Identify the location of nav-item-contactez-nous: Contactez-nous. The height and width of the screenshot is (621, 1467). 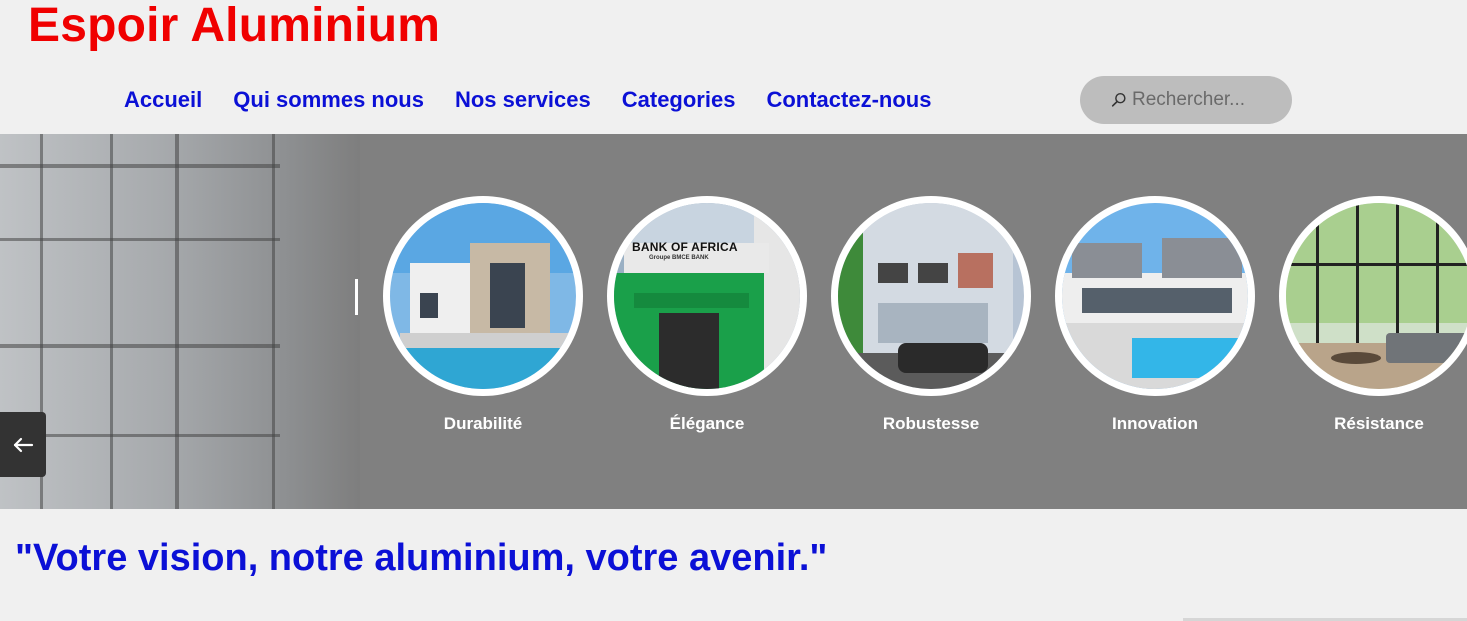
(848, 100).